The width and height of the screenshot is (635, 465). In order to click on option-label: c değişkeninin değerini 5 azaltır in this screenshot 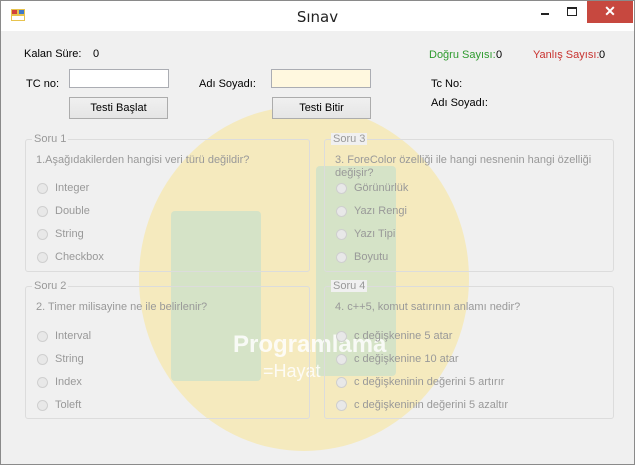, I will do `click(431, 405)`.